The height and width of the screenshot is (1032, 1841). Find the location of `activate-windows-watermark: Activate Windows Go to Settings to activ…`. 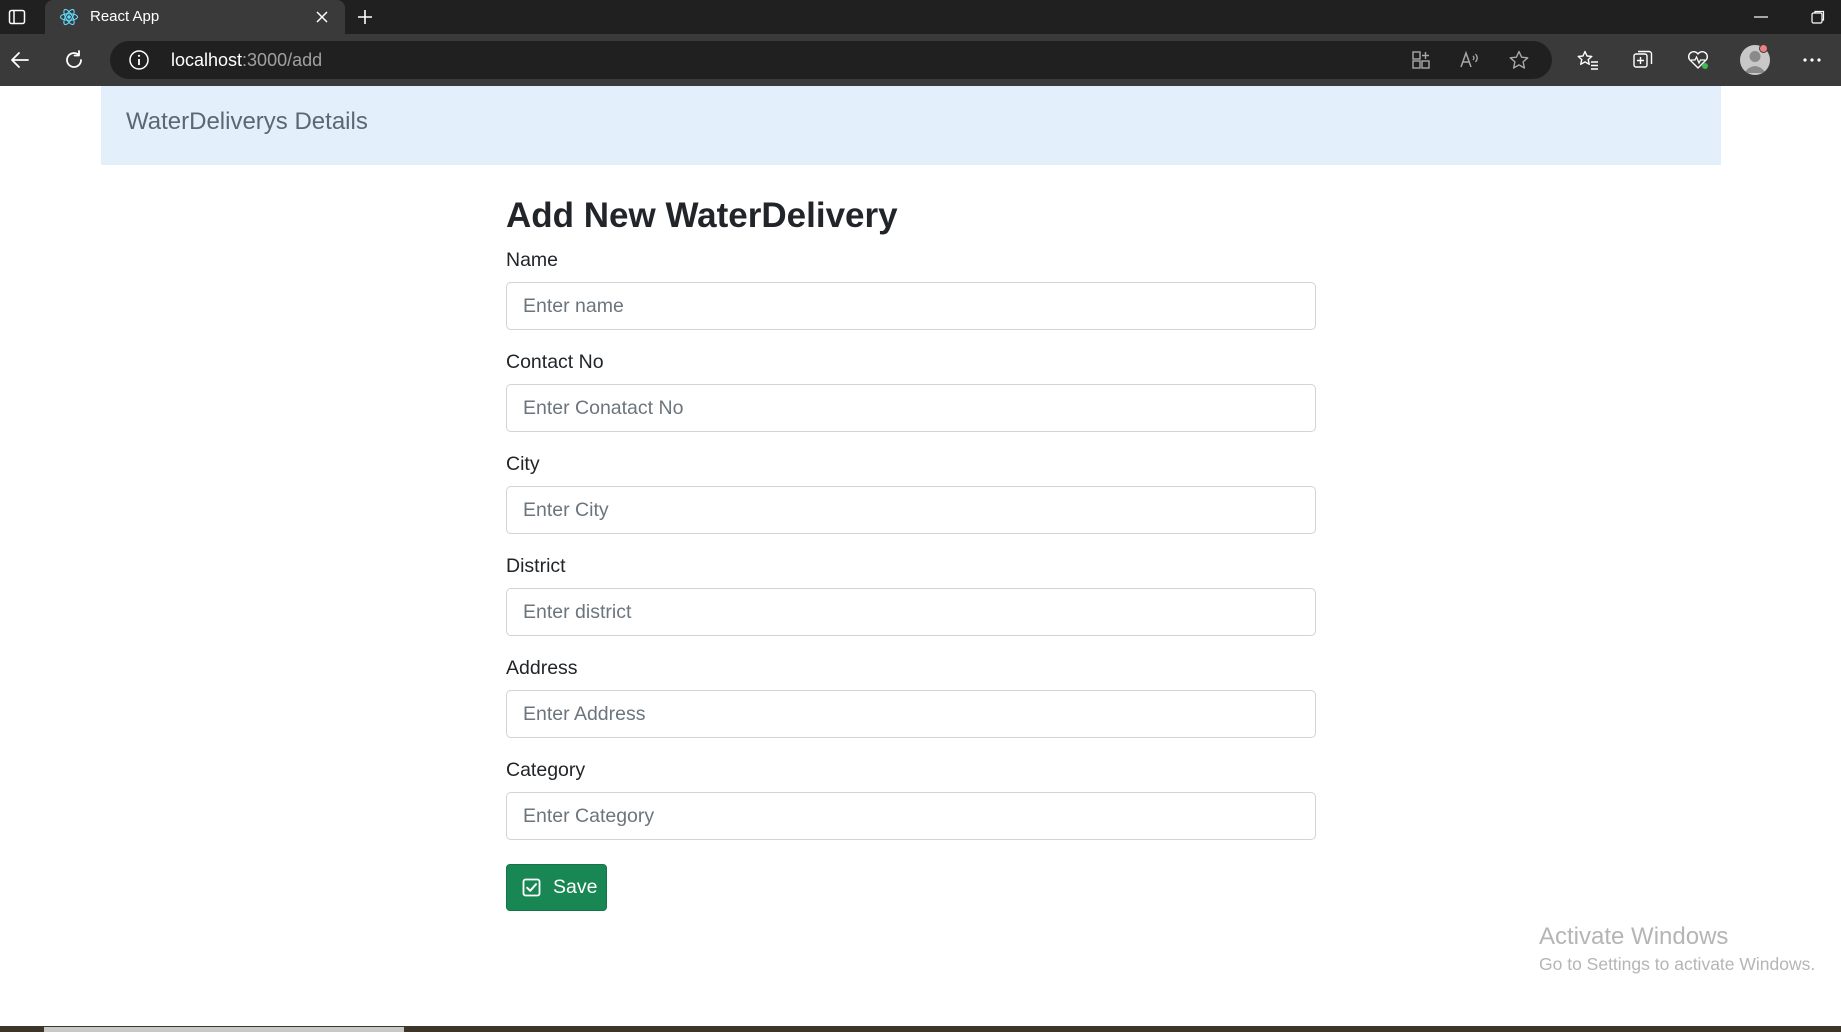

activate-windows-watermark: Activate Windows Go to Settings to activ… is located at coordinates (1677, 949).